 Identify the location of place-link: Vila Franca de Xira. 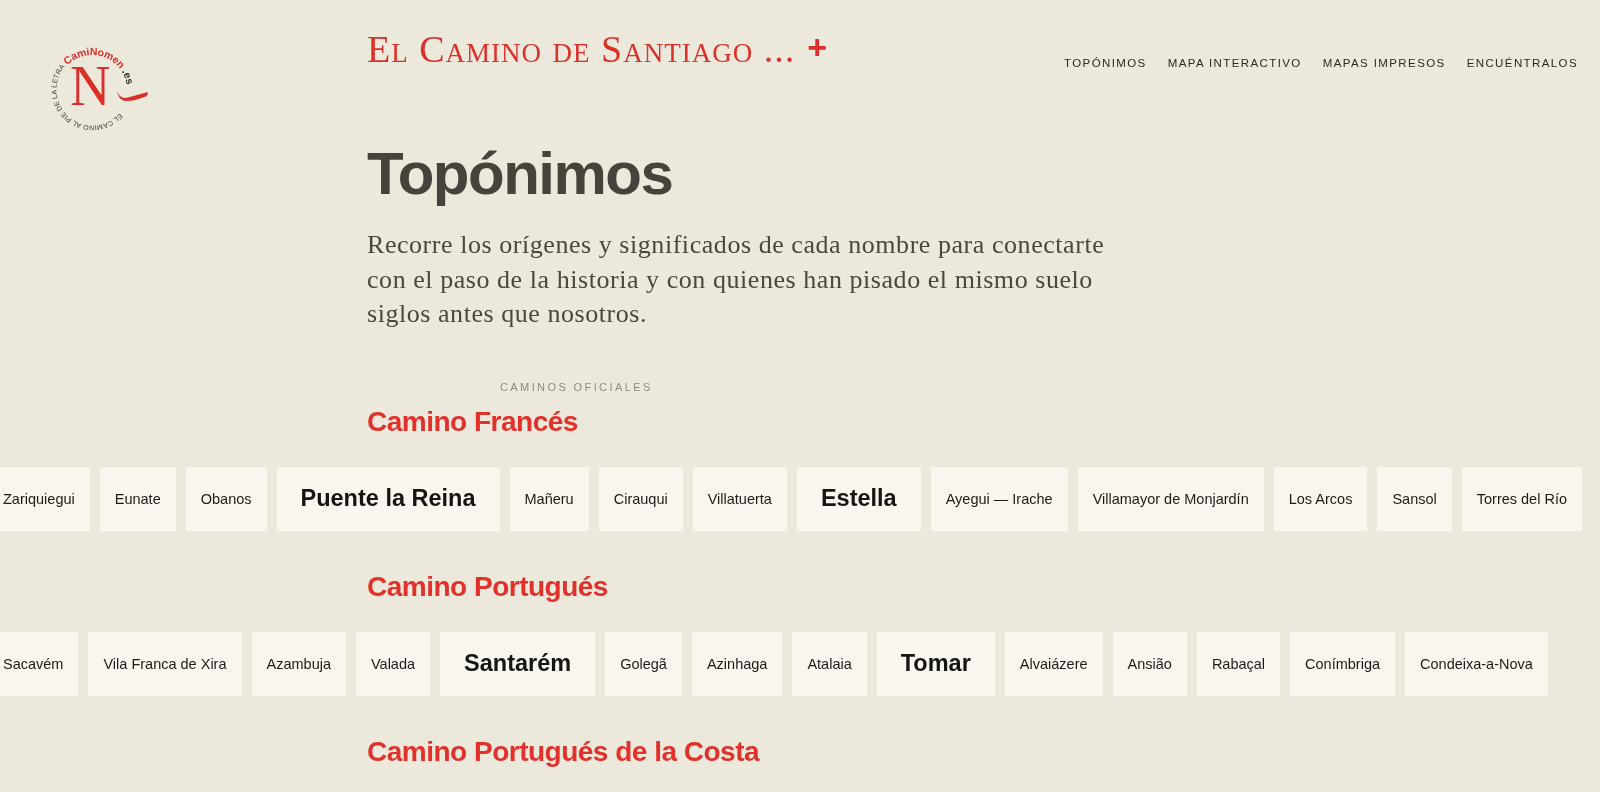
(165, 663).